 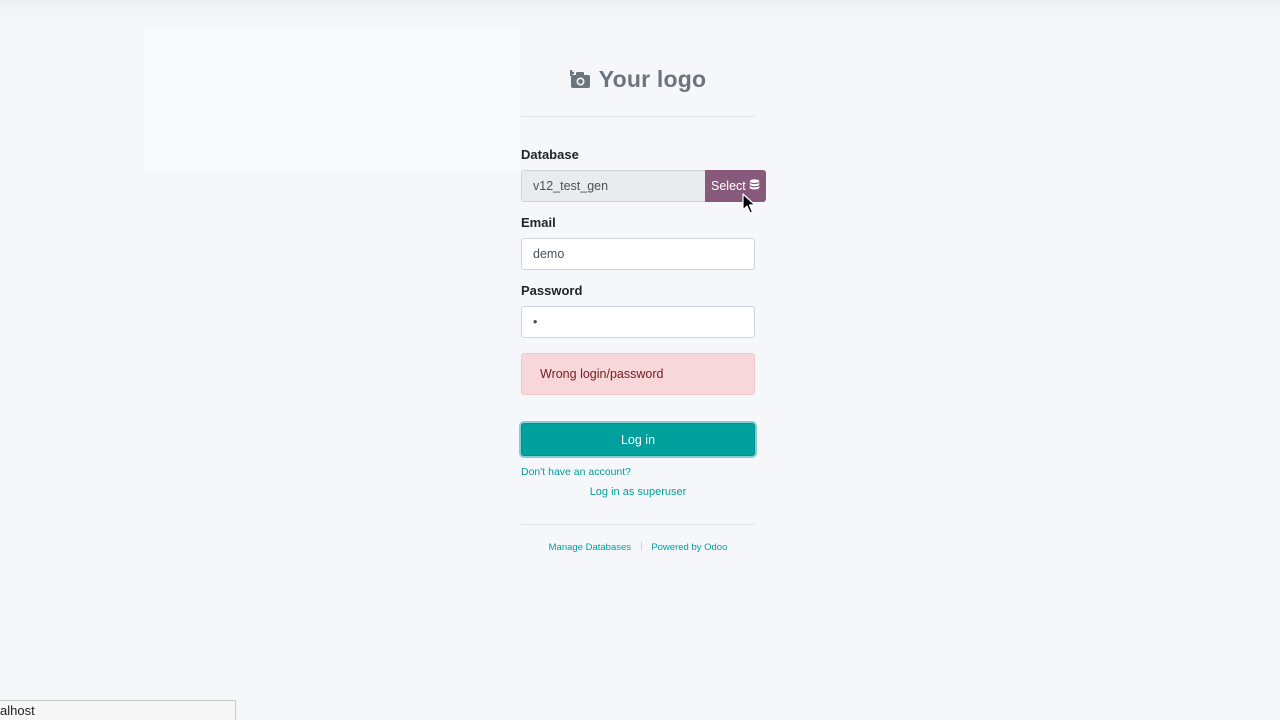 What do you see at coordinates (641, 546) in the screenshot?
I see `footer-divider` at bounding box center [641, 546].